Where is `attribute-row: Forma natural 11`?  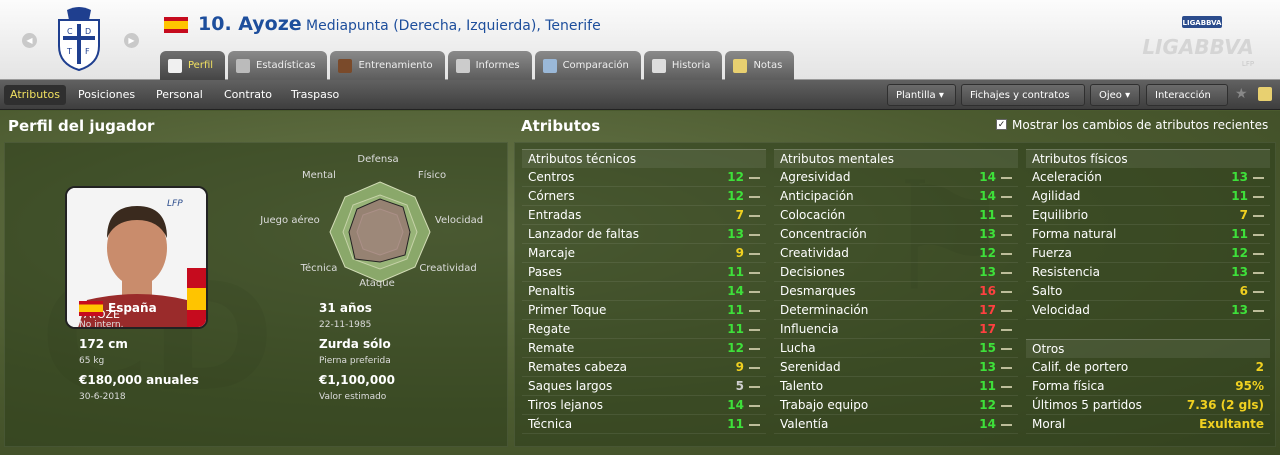
attribute-row: Forma natural 11 is located at coordinates (1148, 234).